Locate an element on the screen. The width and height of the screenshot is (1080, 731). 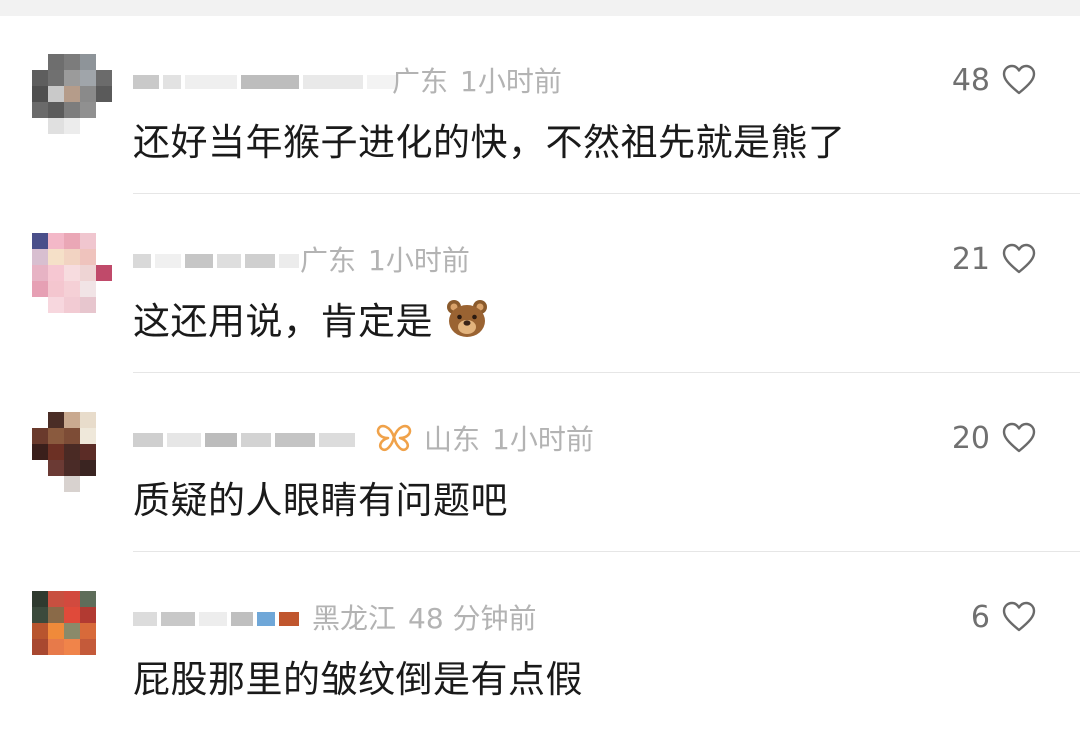
comment-meta: 广东 1小时前 is located at coordinates (385, 259).